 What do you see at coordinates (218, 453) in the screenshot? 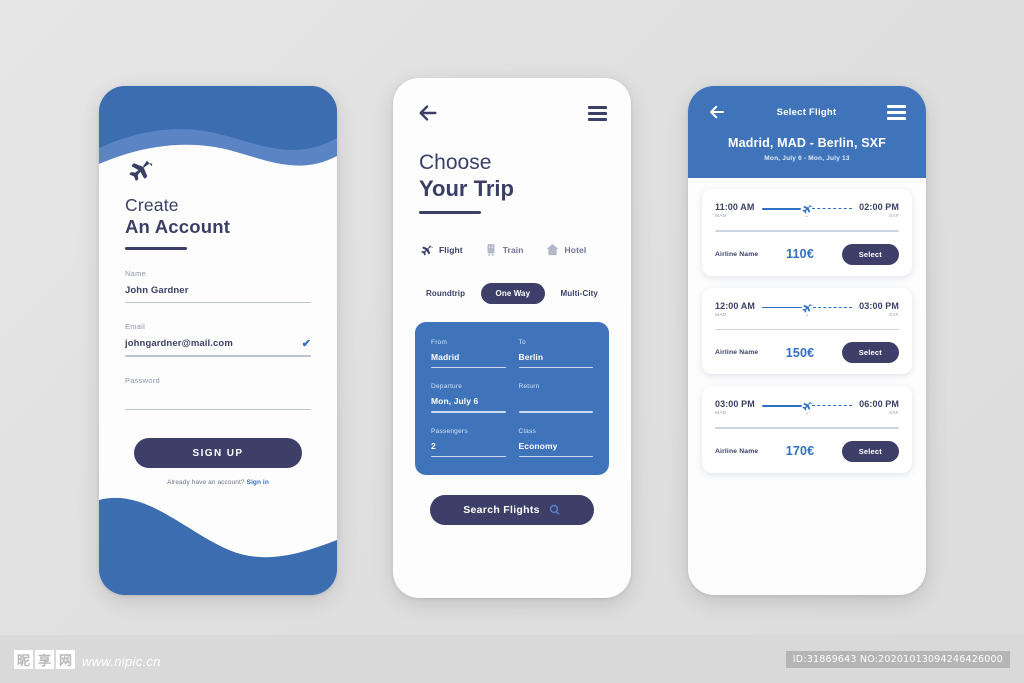
I see `signup-button: SIGN UP` at bounding box center [218, 453].